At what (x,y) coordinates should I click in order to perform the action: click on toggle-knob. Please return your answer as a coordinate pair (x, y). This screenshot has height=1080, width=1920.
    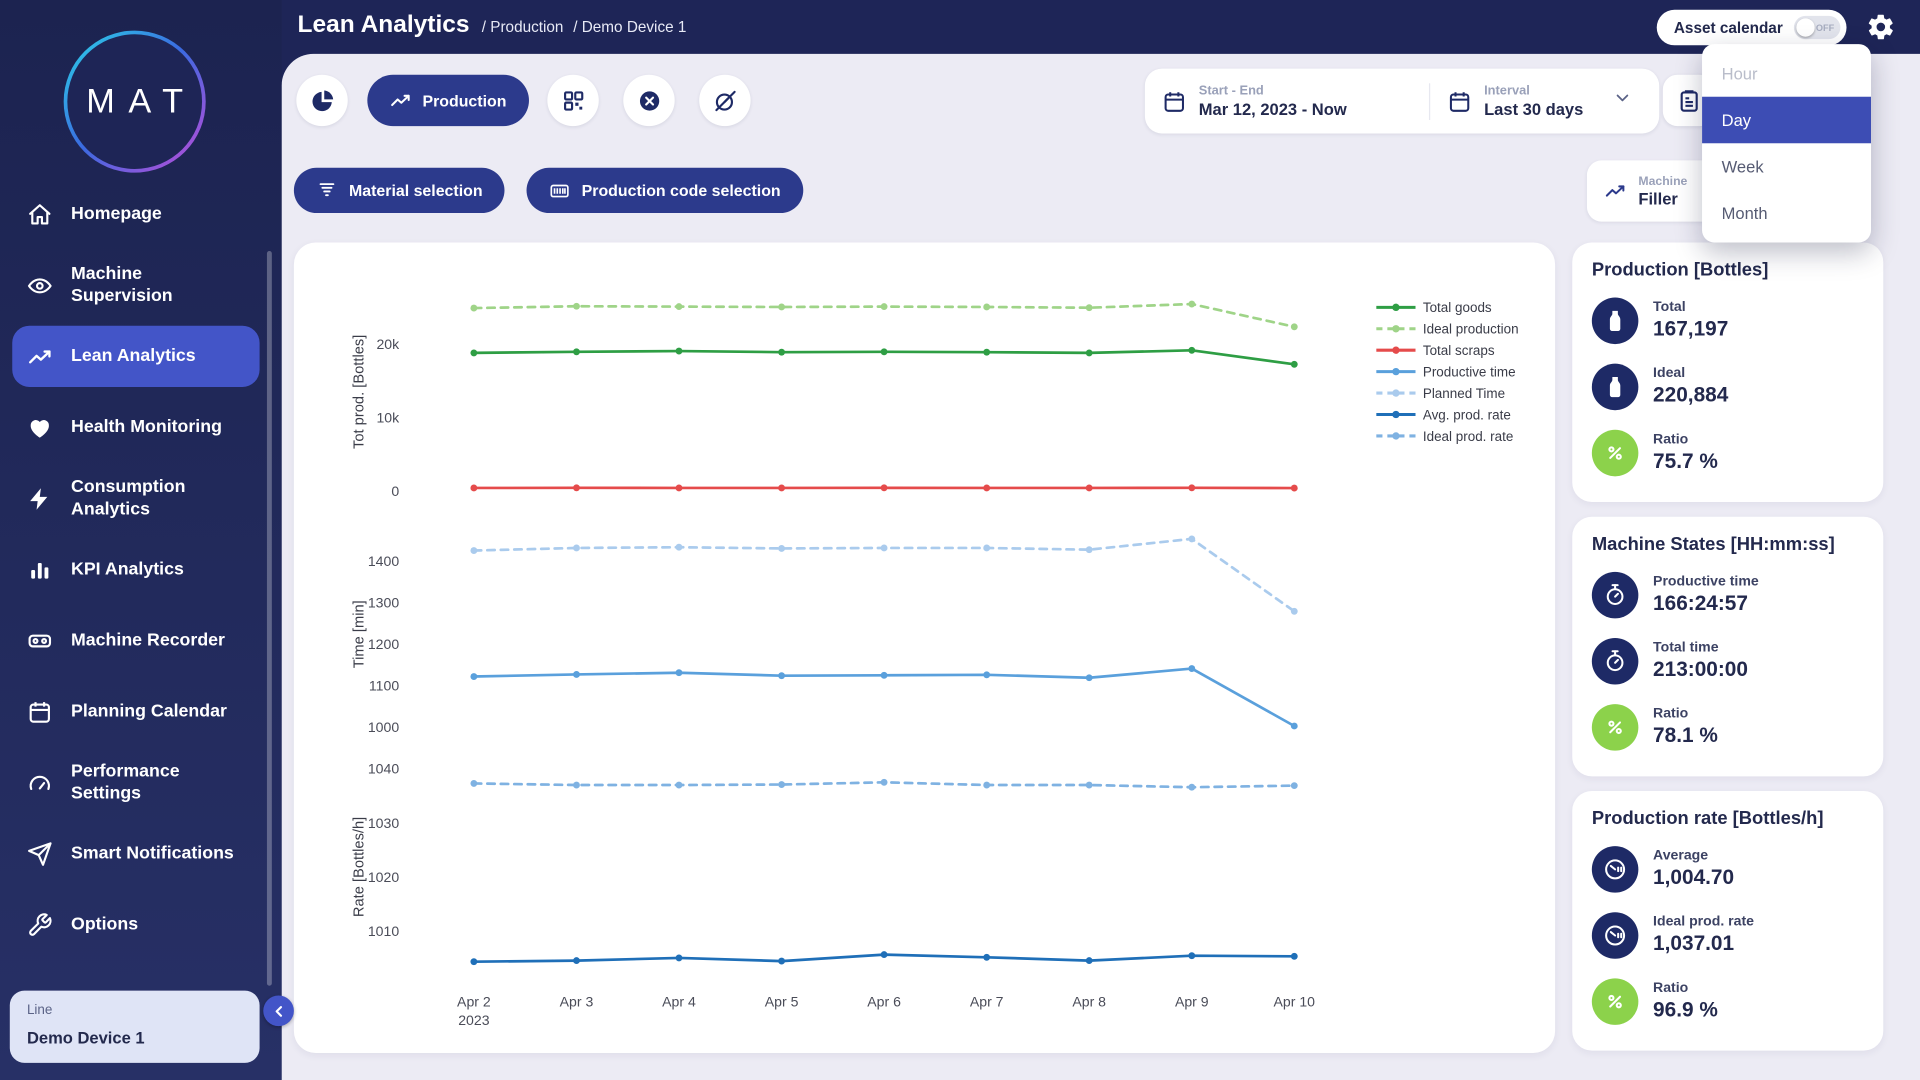
    Looking at the image, I should click on (1805, 27).